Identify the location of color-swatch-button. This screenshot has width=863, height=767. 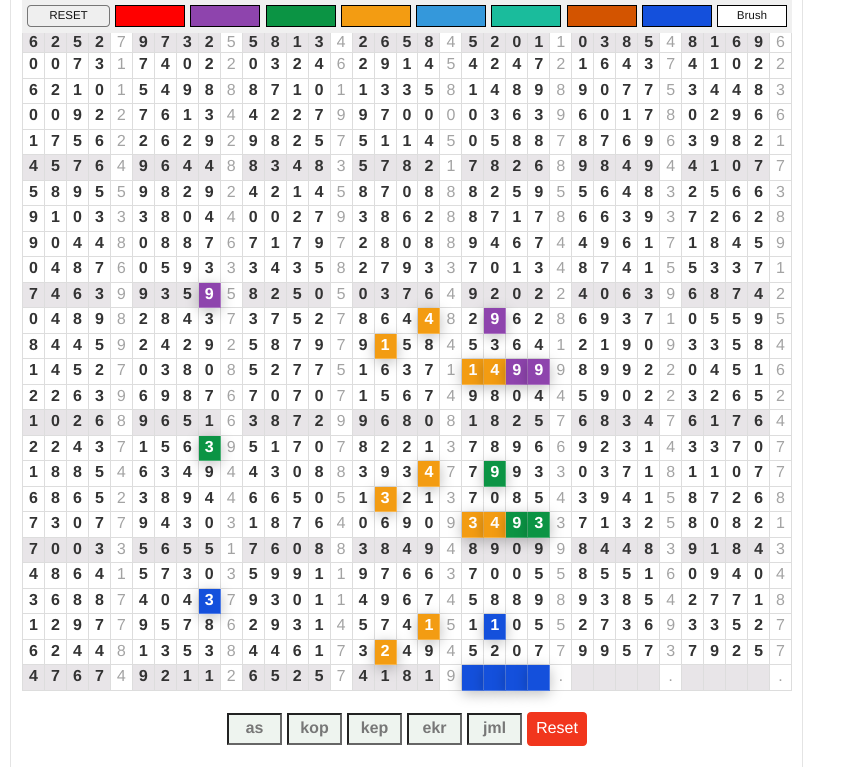
(375, 16).